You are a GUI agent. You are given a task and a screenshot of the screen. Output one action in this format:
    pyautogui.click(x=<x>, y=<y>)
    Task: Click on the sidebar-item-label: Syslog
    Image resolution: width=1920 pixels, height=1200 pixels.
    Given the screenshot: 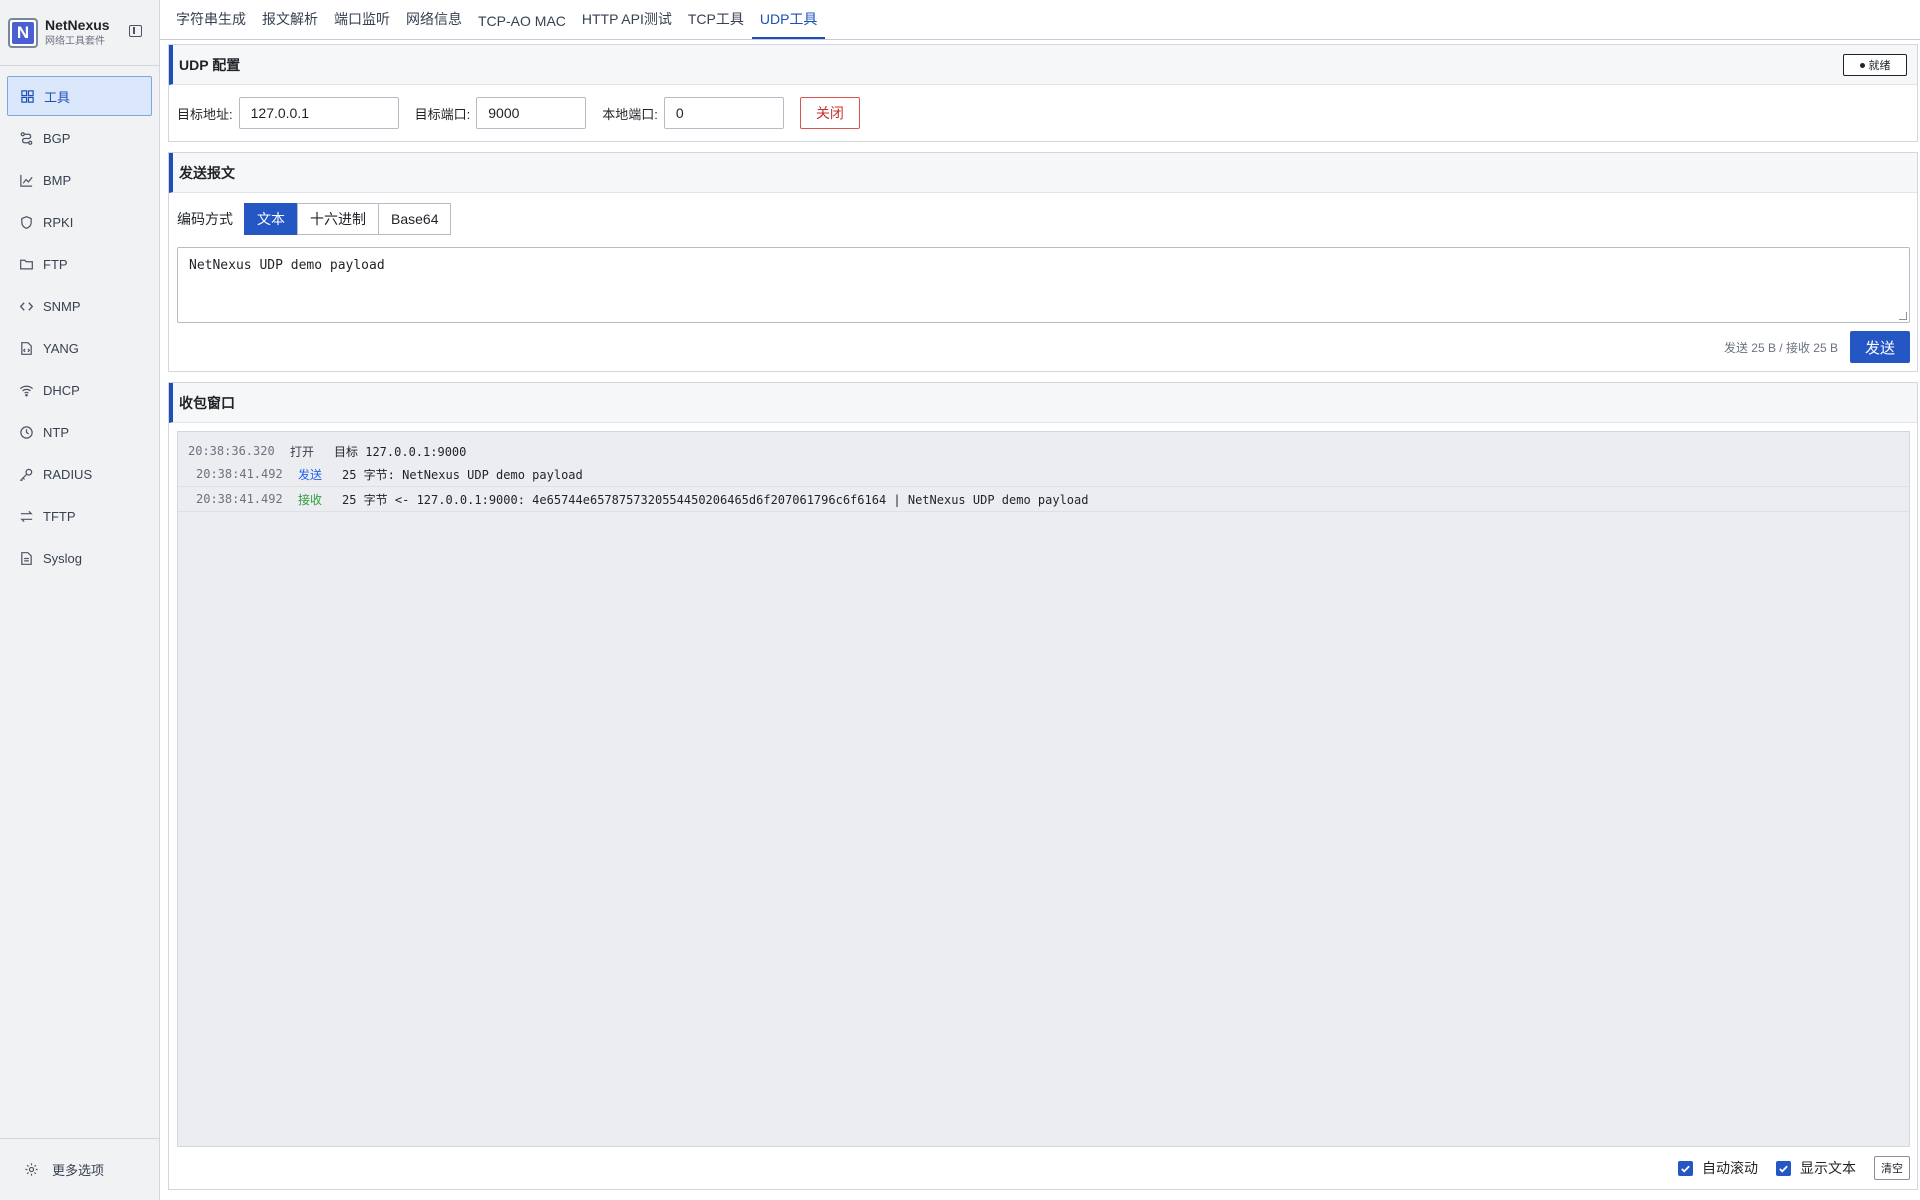 What is the action you would take?
    pyautogui.click(x=63, y=558)
    